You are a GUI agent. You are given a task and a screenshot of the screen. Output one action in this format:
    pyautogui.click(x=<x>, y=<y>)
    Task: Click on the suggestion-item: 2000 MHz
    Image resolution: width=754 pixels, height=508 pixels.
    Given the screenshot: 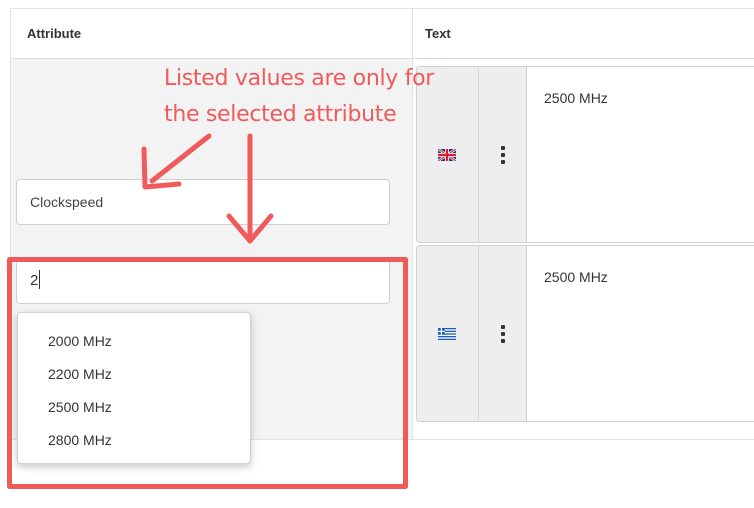 What is the action you would take?
    pyautogui.click(x=134, y=341)
    